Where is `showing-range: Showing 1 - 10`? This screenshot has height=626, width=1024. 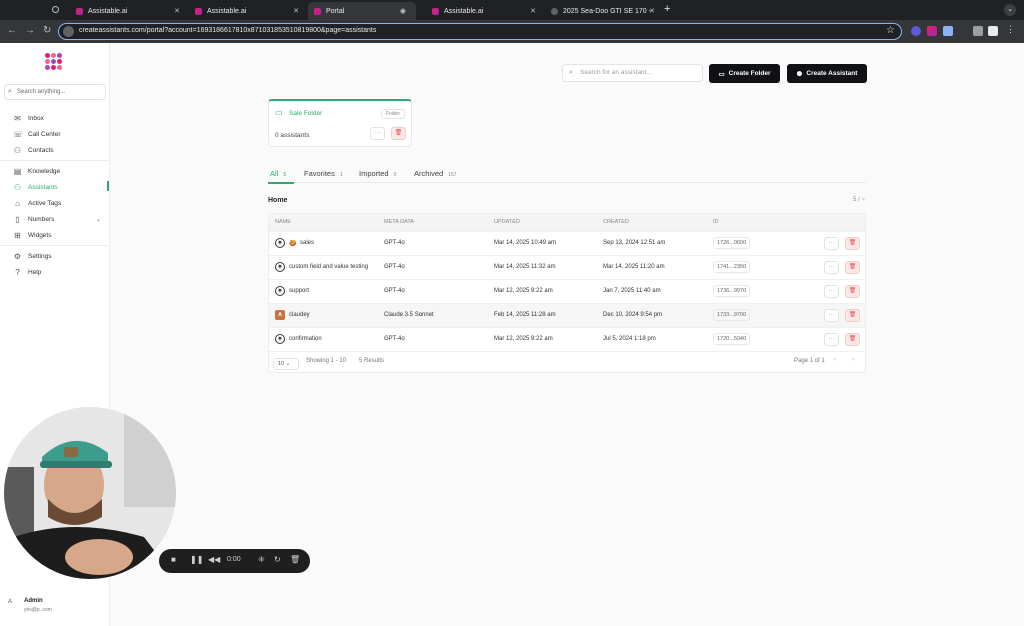
showing-range: Showing 1 - 10 is located at coordinates (326, 361).